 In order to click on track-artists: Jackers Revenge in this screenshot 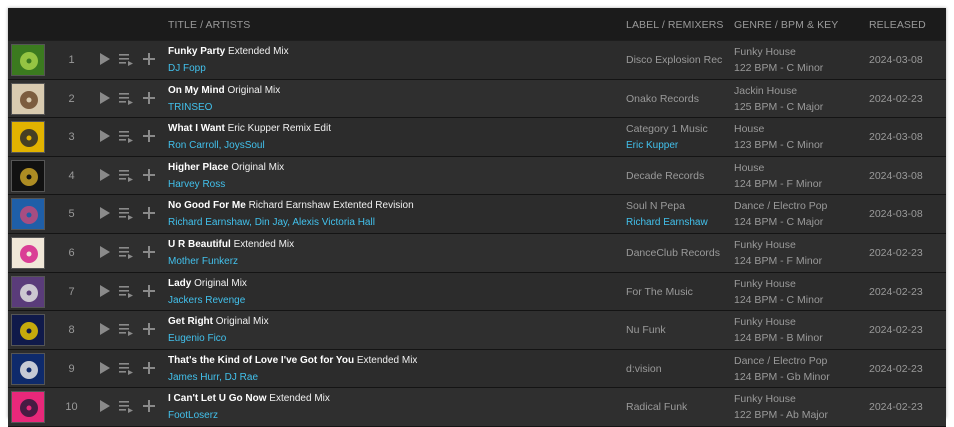, I will do `click(206, 300)`.